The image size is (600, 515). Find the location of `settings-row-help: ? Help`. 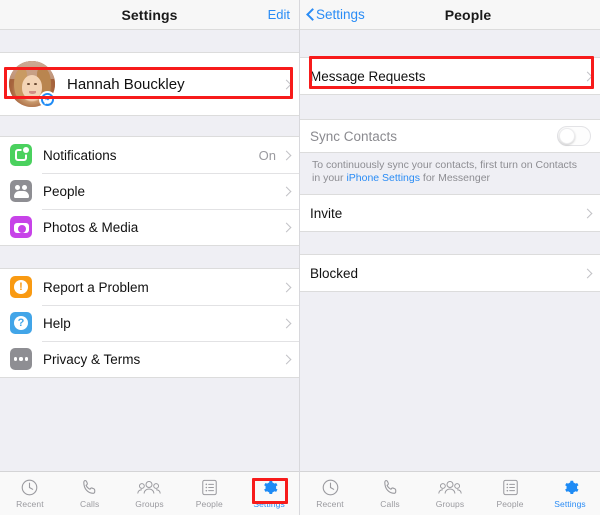

settings-row-help: ? Help is located at coordinates (149, 323).